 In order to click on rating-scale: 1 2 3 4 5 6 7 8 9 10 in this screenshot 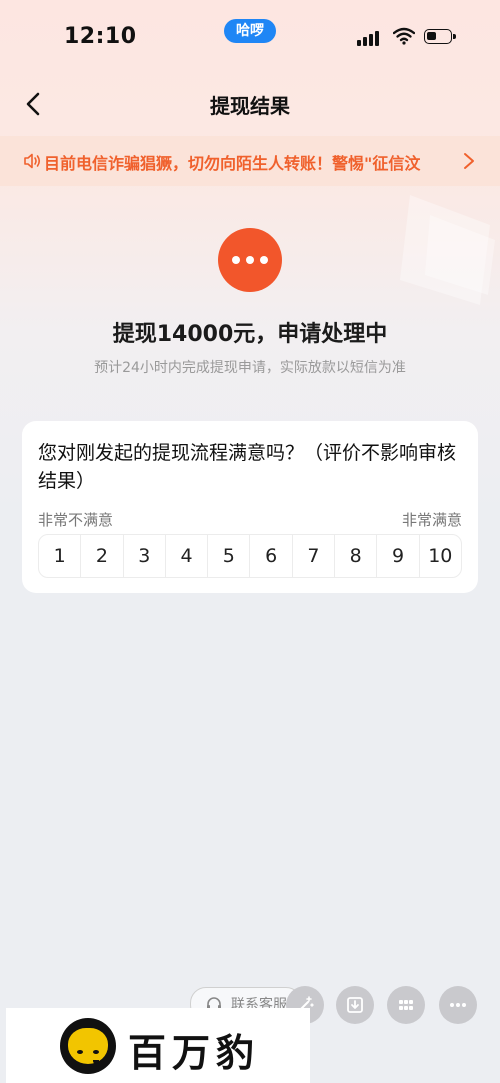, I will do `click(250, 556)`.